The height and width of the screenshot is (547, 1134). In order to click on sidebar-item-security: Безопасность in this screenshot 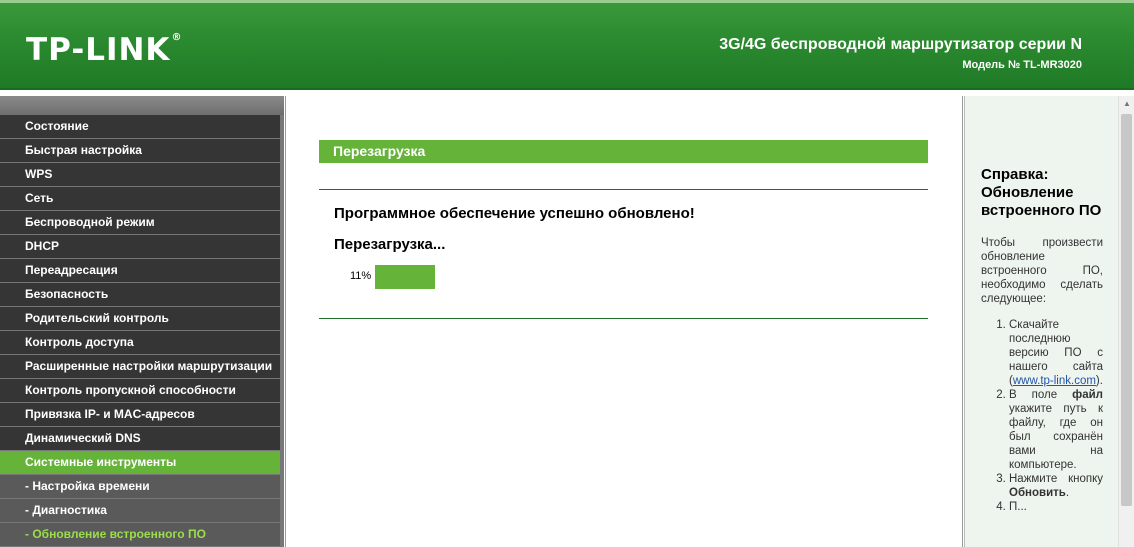, I will do `click(140, 295)`.